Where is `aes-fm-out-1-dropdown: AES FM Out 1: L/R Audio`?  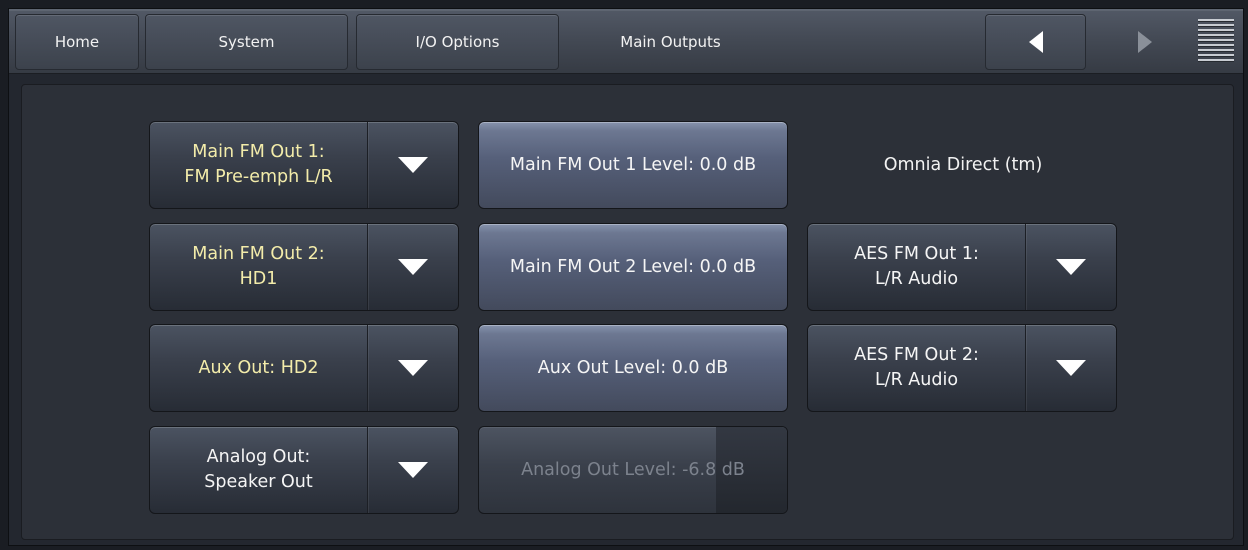
aes-fm-out-1-dropdown: AES FM Out 1: L/R Audio is located at coordinates (962, 267).